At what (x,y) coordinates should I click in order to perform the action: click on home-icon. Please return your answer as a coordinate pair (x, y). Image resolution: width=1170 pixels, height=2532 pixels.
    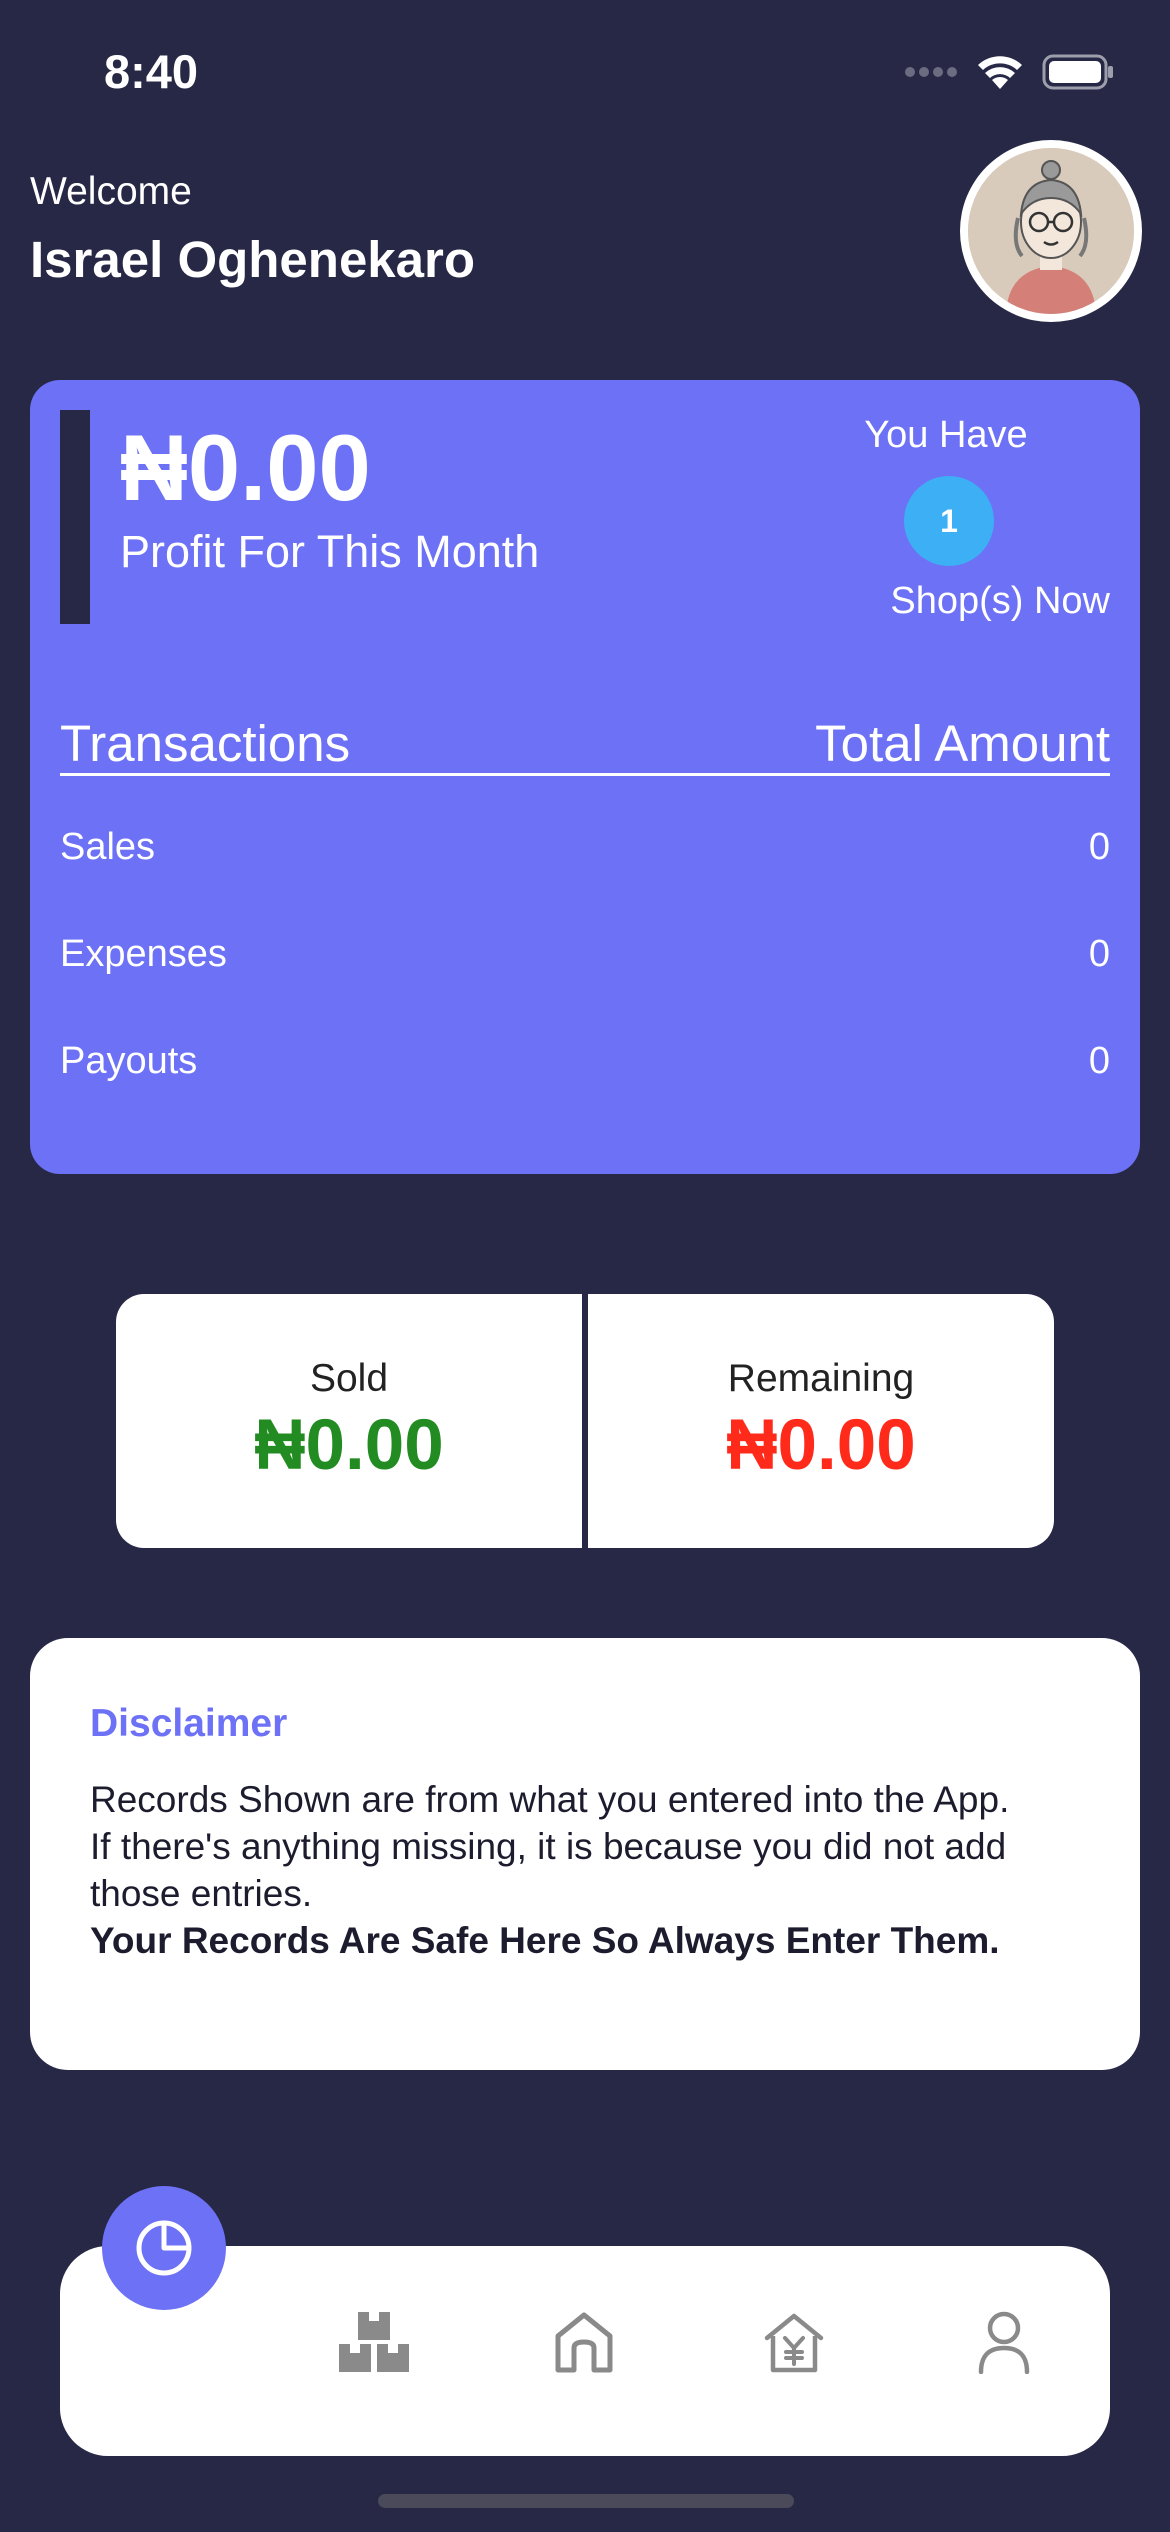
    Looking at the image, I should click on (584, 2342).